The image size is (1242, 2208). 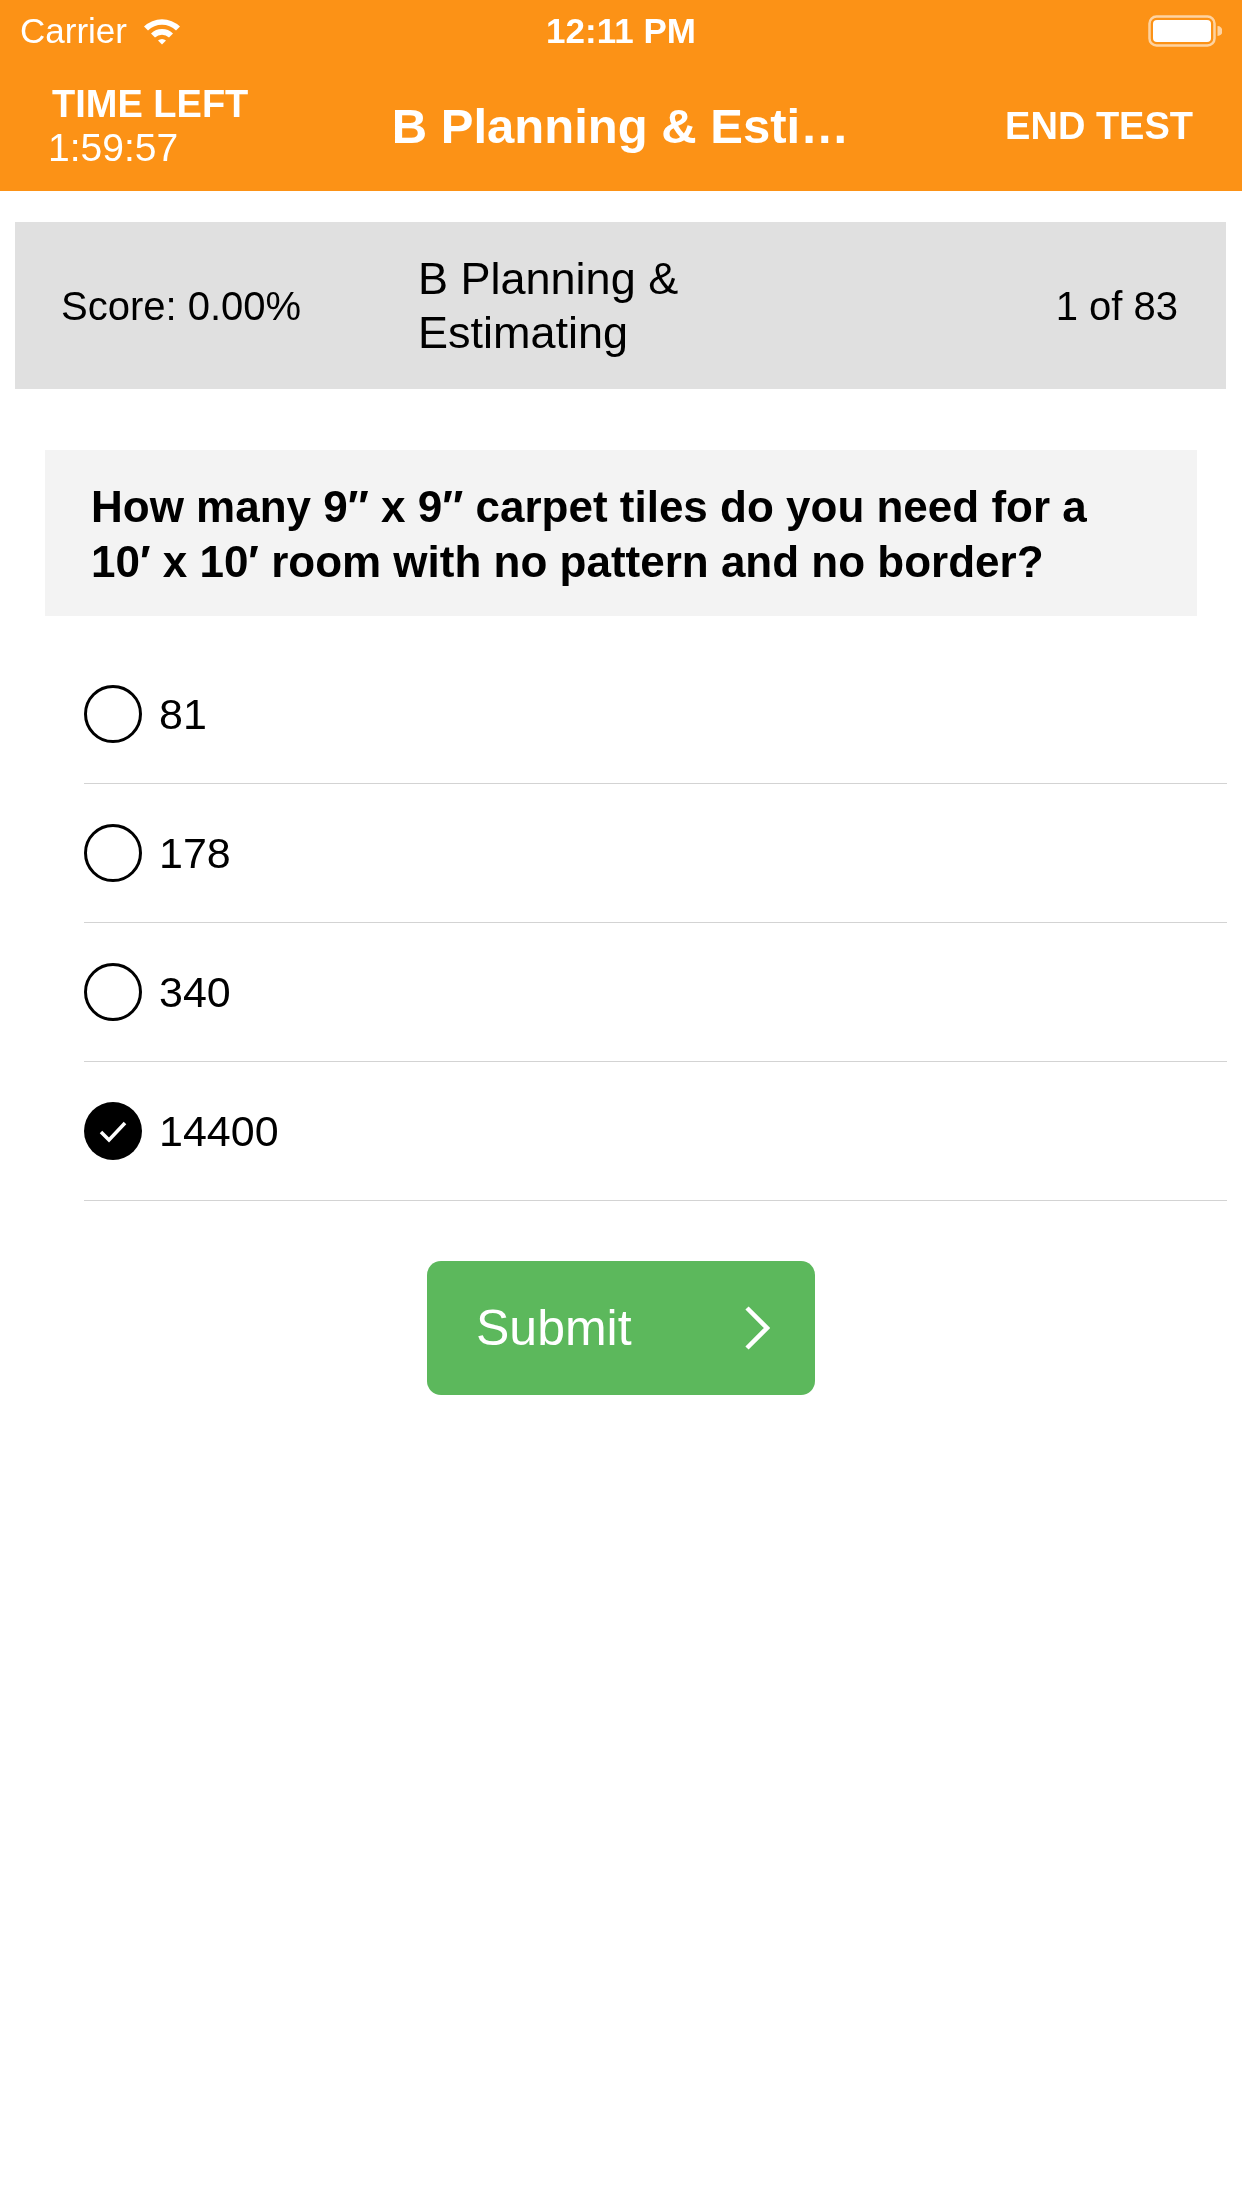 What do you see at coordinates (161, 31) in the screenshot?
I see `wifi-icon` at bounding box center [161, 31].